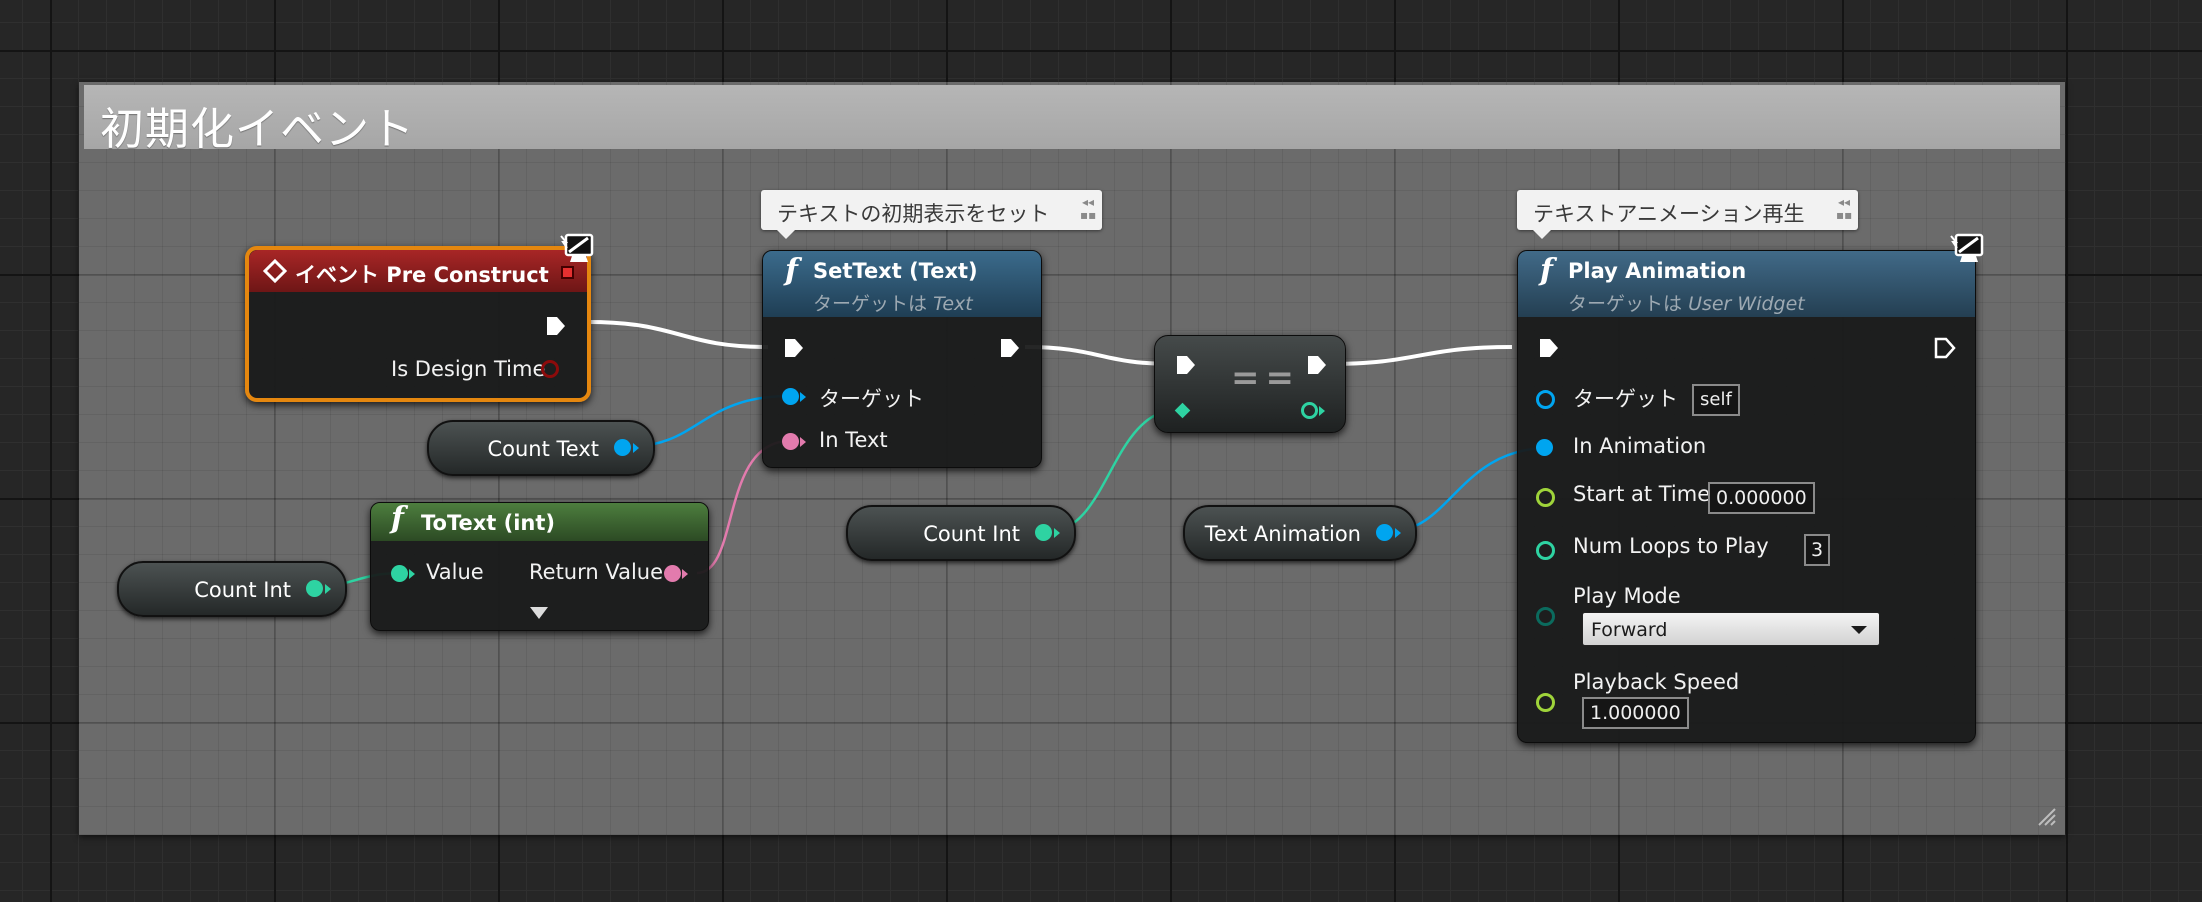 The width and height of the screenshot is (2202, 902). What do you see at coordinates (913, 214) in the screenshot?
I see `settext-comment-text: テキストの初期表示をセット` at bounding box center [913, 214].